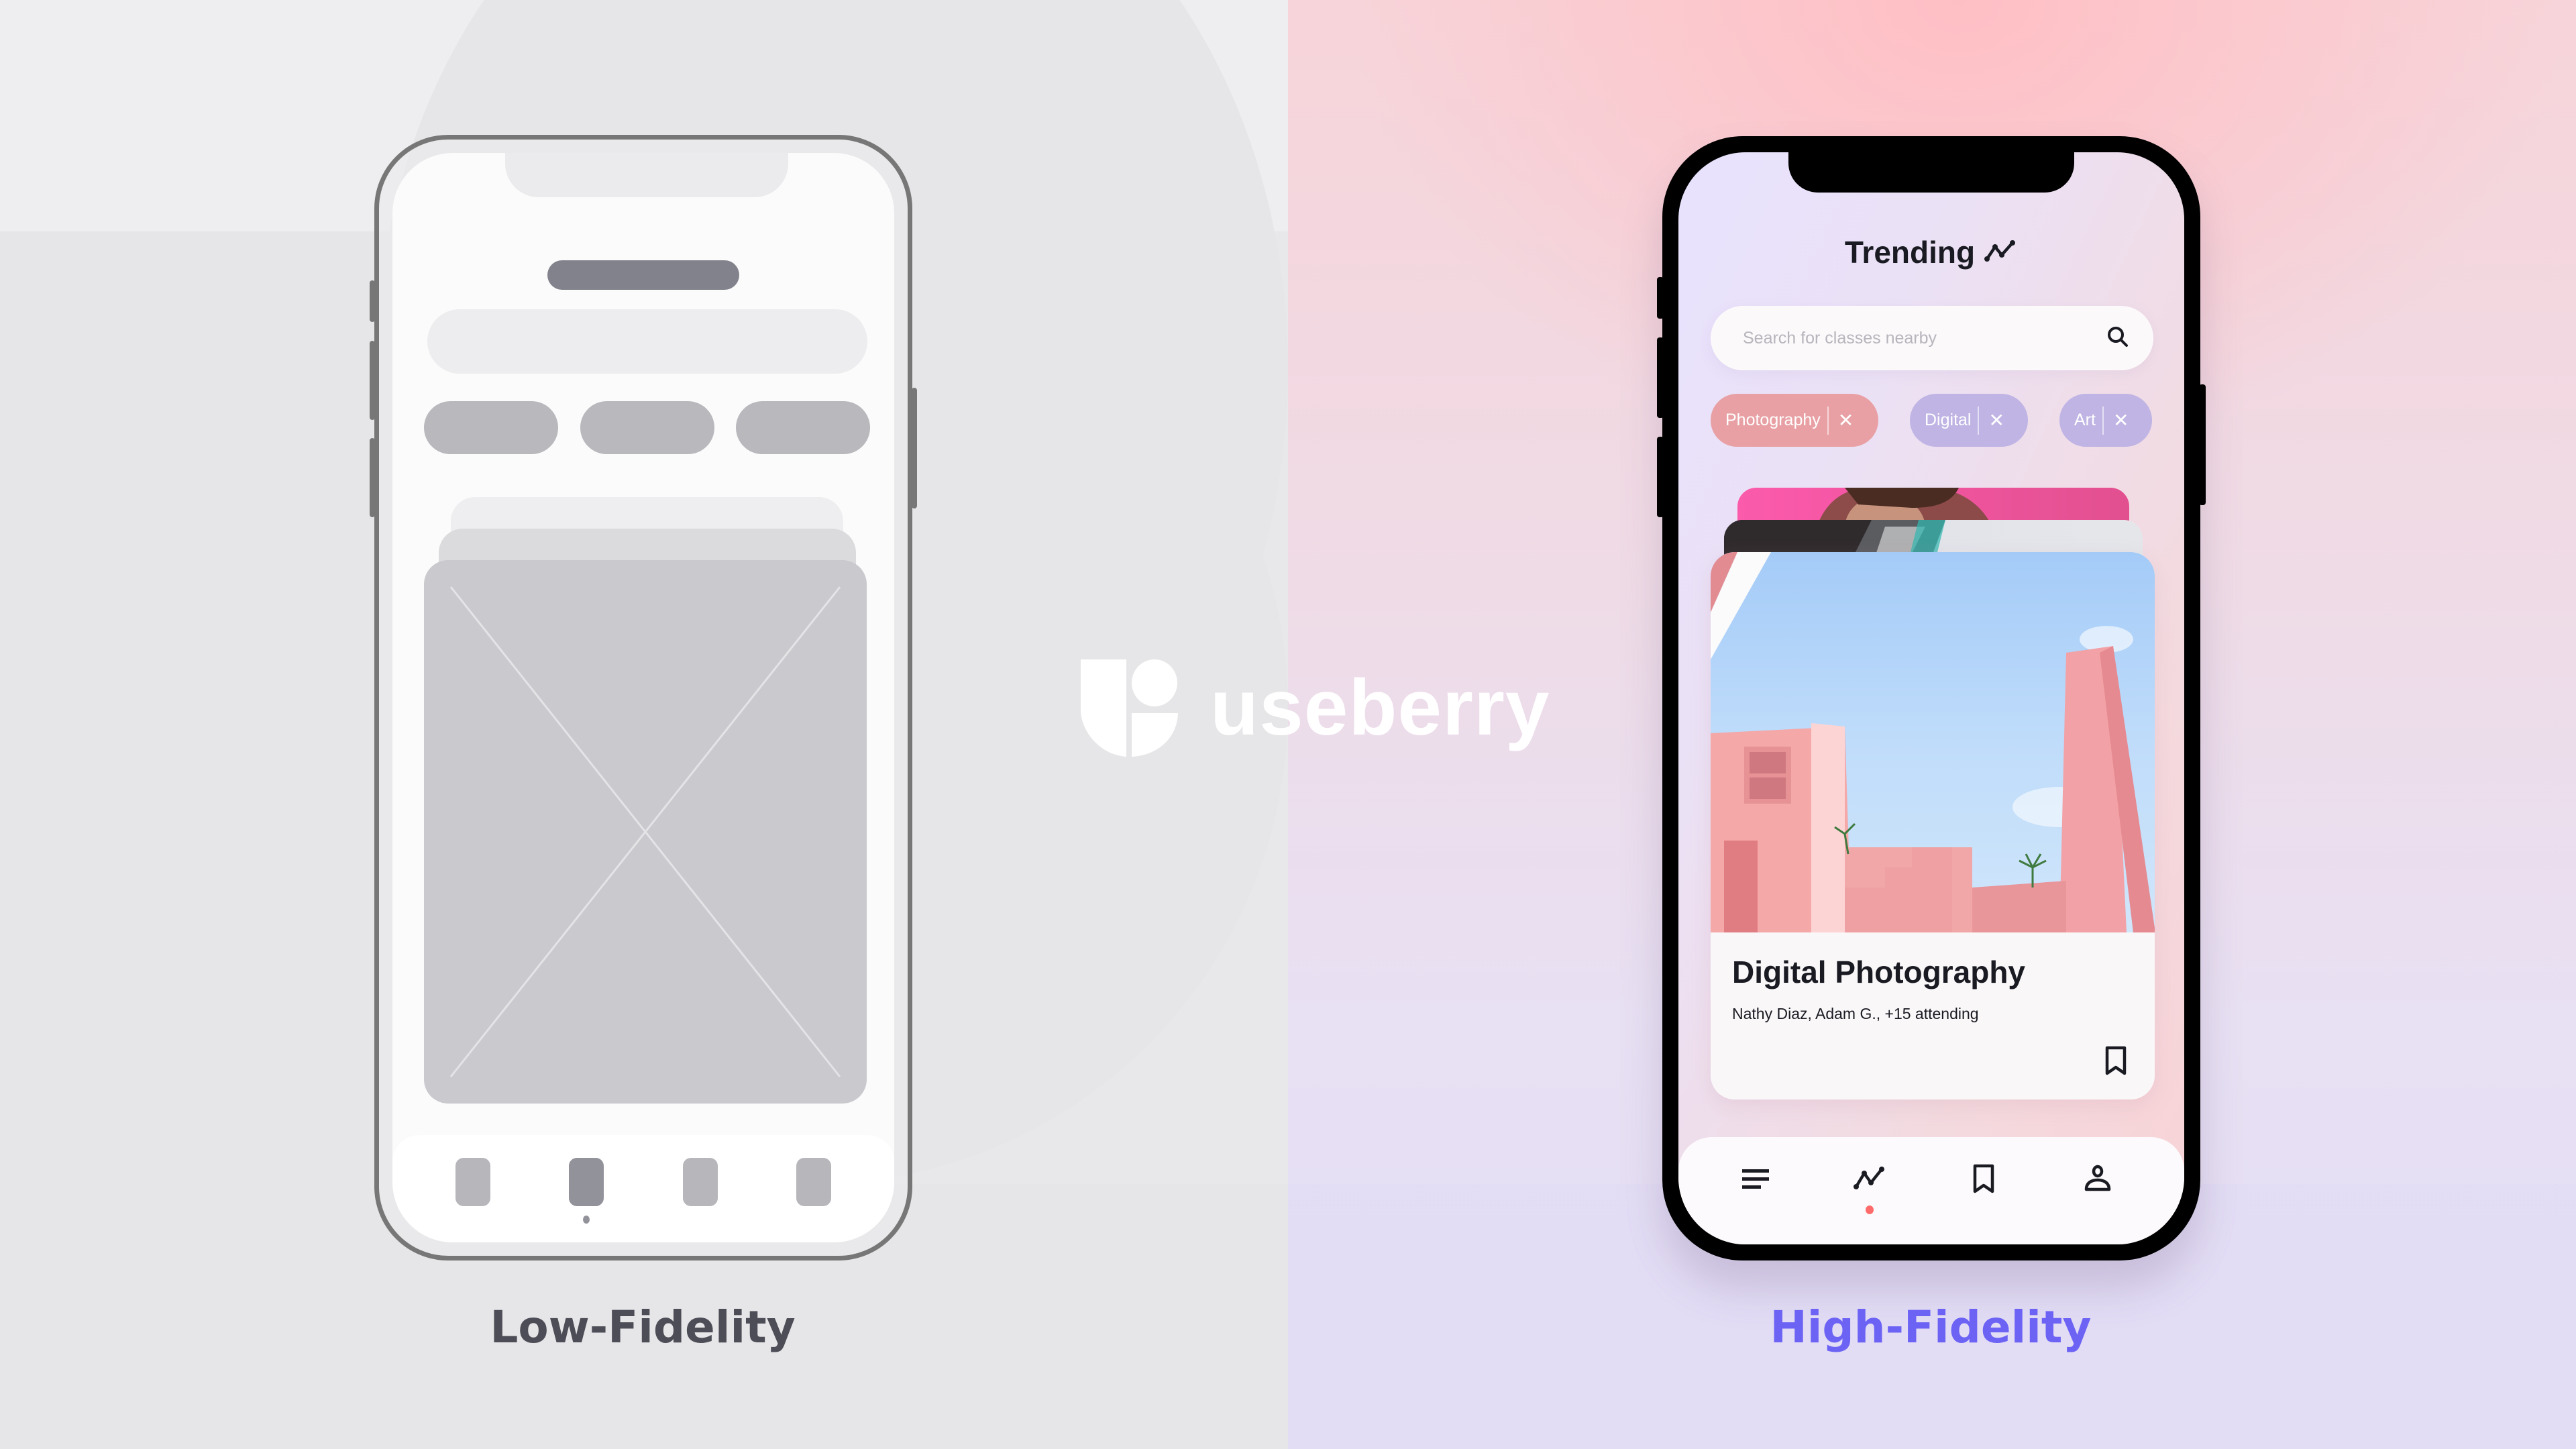 The image size is (2576, 1449). I want to click on useberry-logo-icon, so click(1129, 708).